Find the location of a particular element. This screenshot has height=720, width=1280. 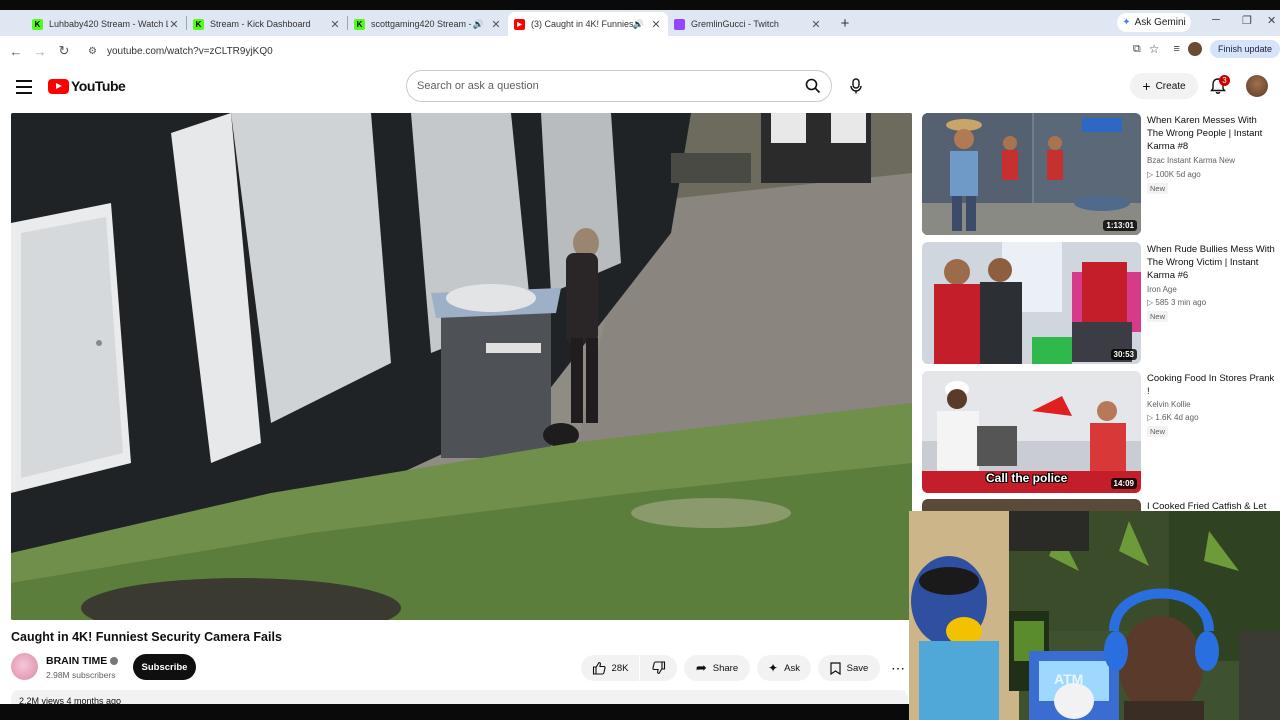

search-input: Search or ask a question is located at coordinates (619, 86).